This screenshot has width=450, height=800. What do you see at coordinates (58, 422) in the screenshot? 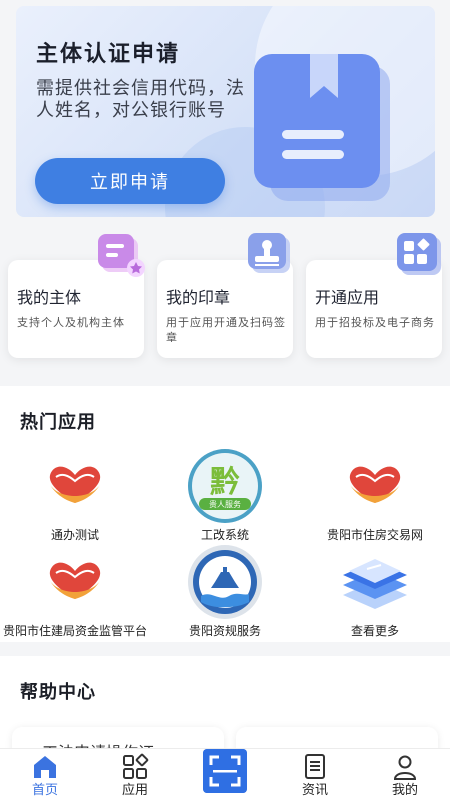
I see `section-title: 热门应用` at bounding box center [58, 422].